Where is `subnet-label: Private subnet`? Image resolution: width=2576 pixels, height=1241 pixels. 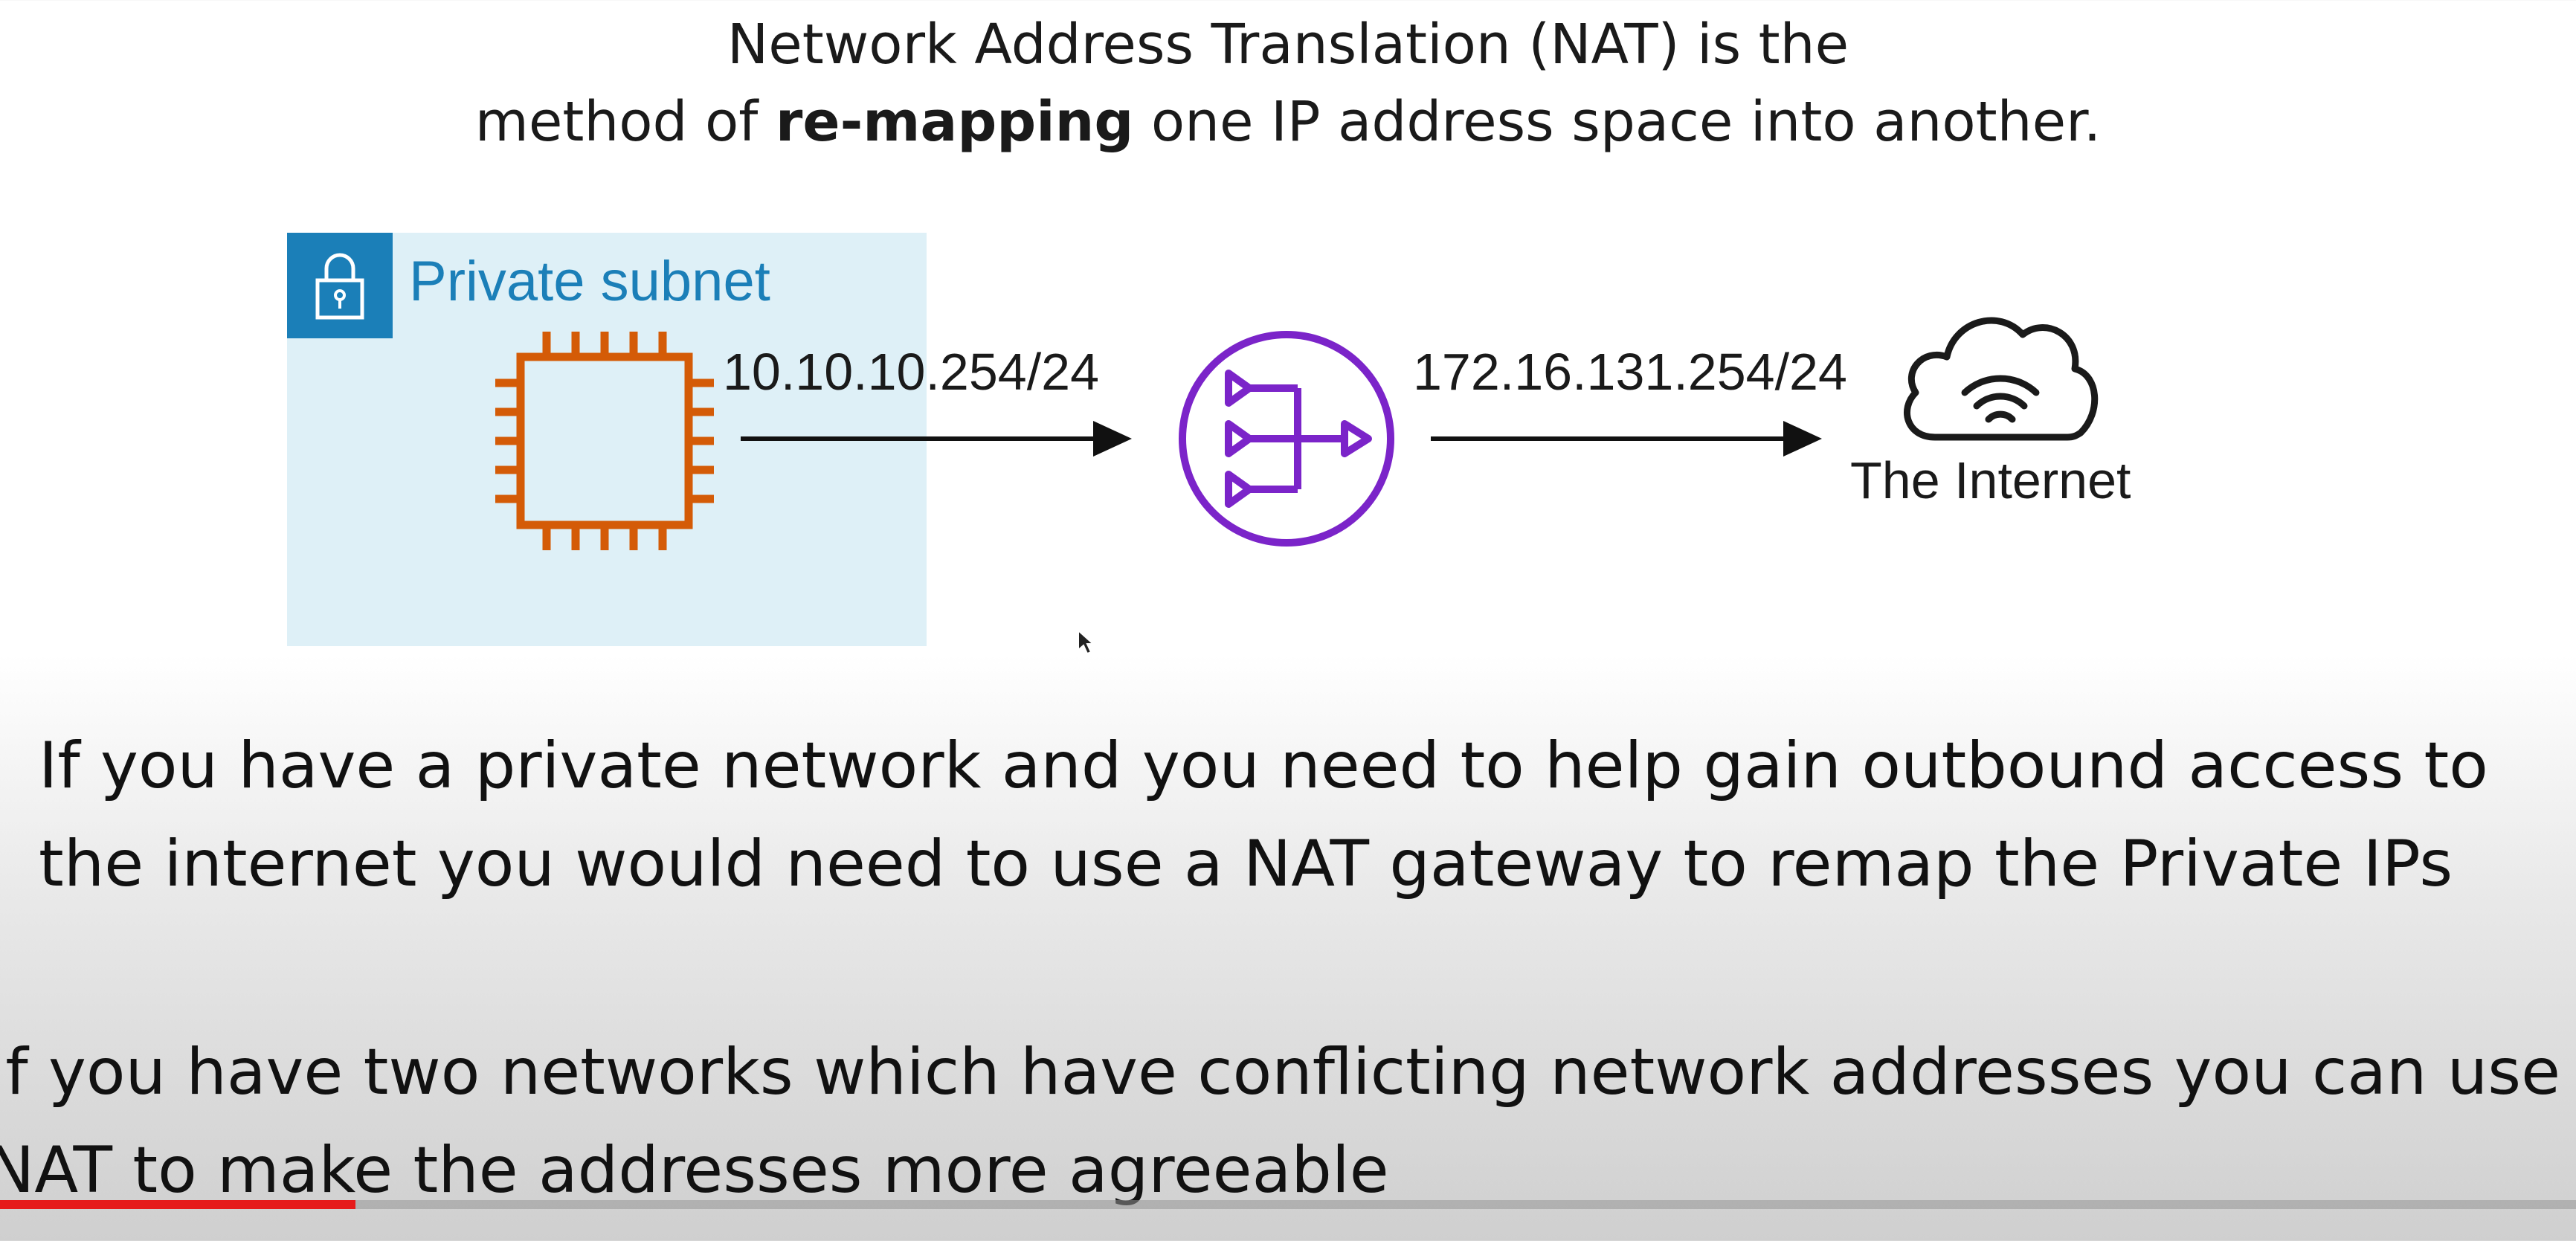 subnet-label: Private subnet is located at coordinates (589, 281).